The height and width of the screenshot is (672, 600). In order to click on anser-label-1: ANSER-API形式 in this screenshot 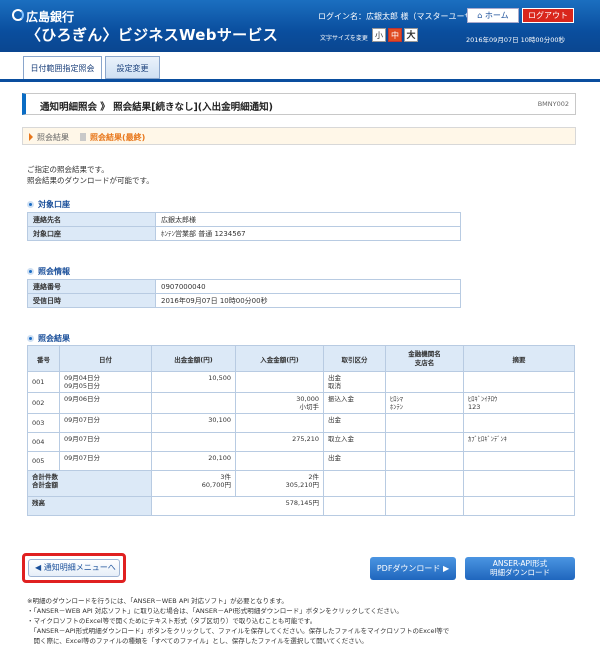, I will do `click(520, 563)`.